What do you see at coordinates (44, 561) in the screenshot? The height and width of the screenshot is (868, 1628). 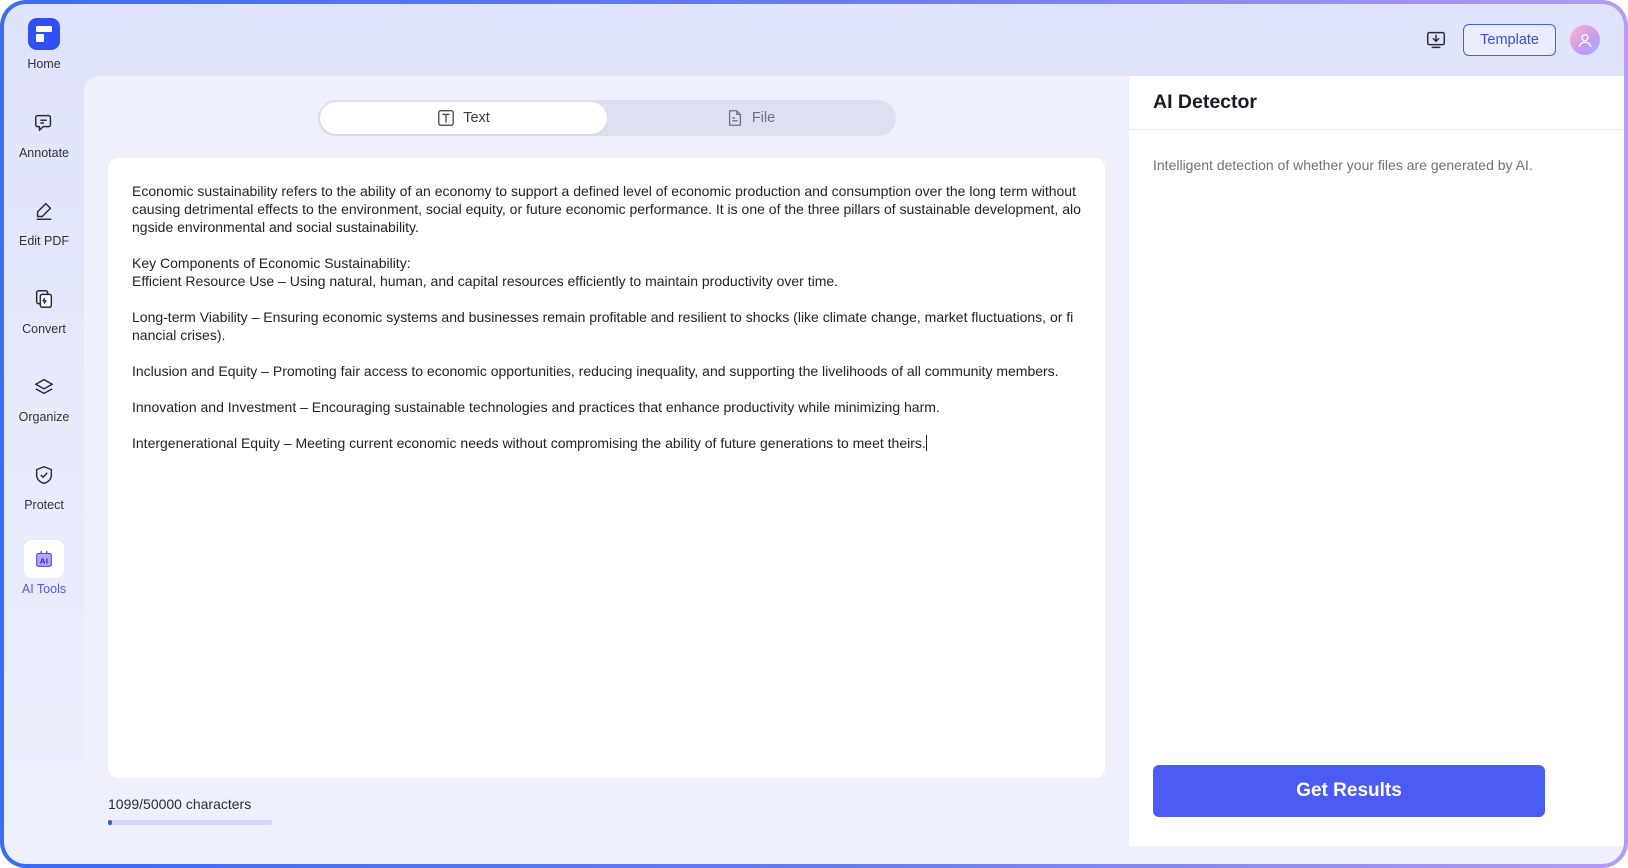 I see `svg-text: AI` at bounding box center [44, 561].